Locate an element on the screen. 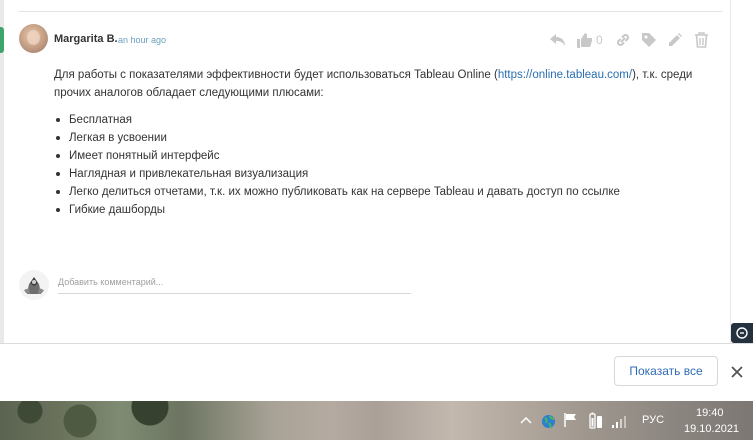 The height and width of the screenshot is (440, 753). list-item: Гибкие дашборды is located at coordinates (337, 210).